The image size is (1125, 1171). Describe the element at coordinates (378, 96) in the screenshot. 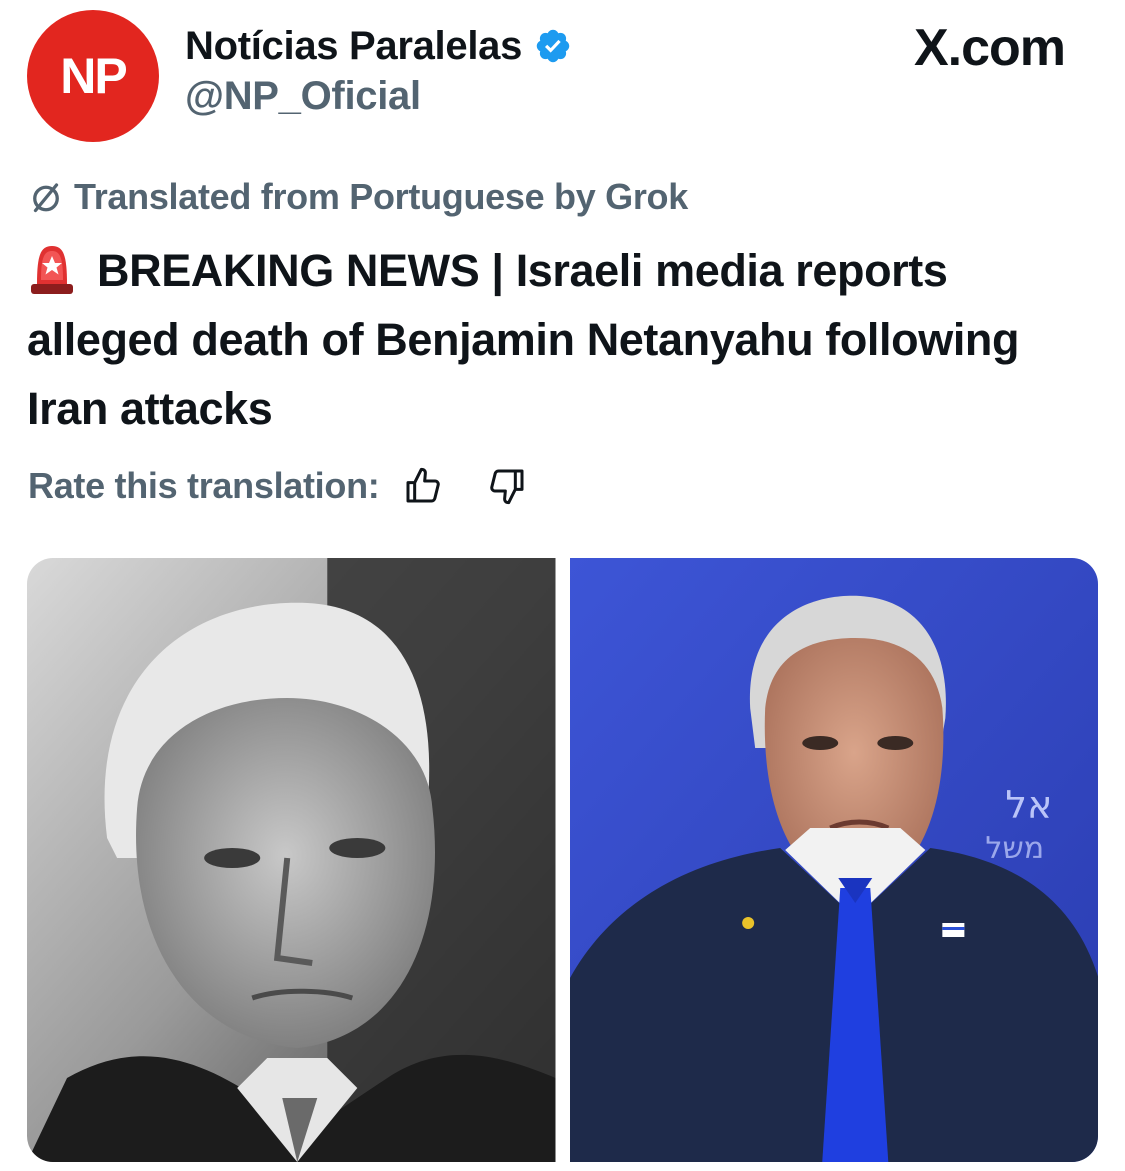

I see `author-handle: @NP_Oficial` at that location.